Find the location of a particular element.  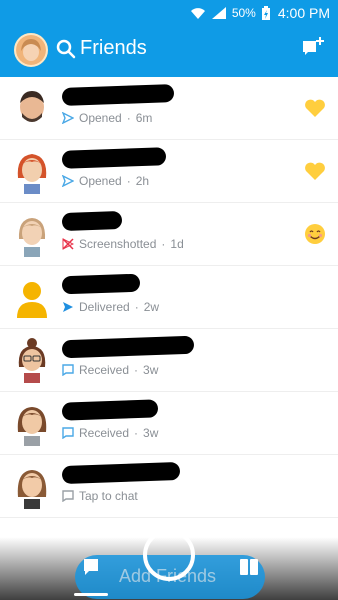

friend-row: Tap to chat is located at coordinates (169, 486).